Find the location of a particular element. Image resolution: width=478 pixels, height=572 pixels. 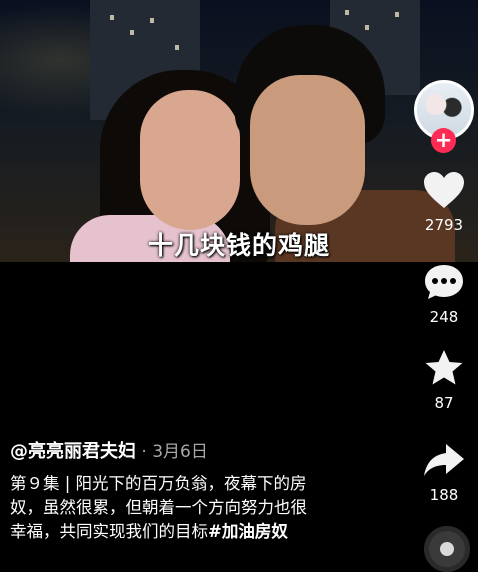

like-button: 2793 is located at coordinates (444, 202).